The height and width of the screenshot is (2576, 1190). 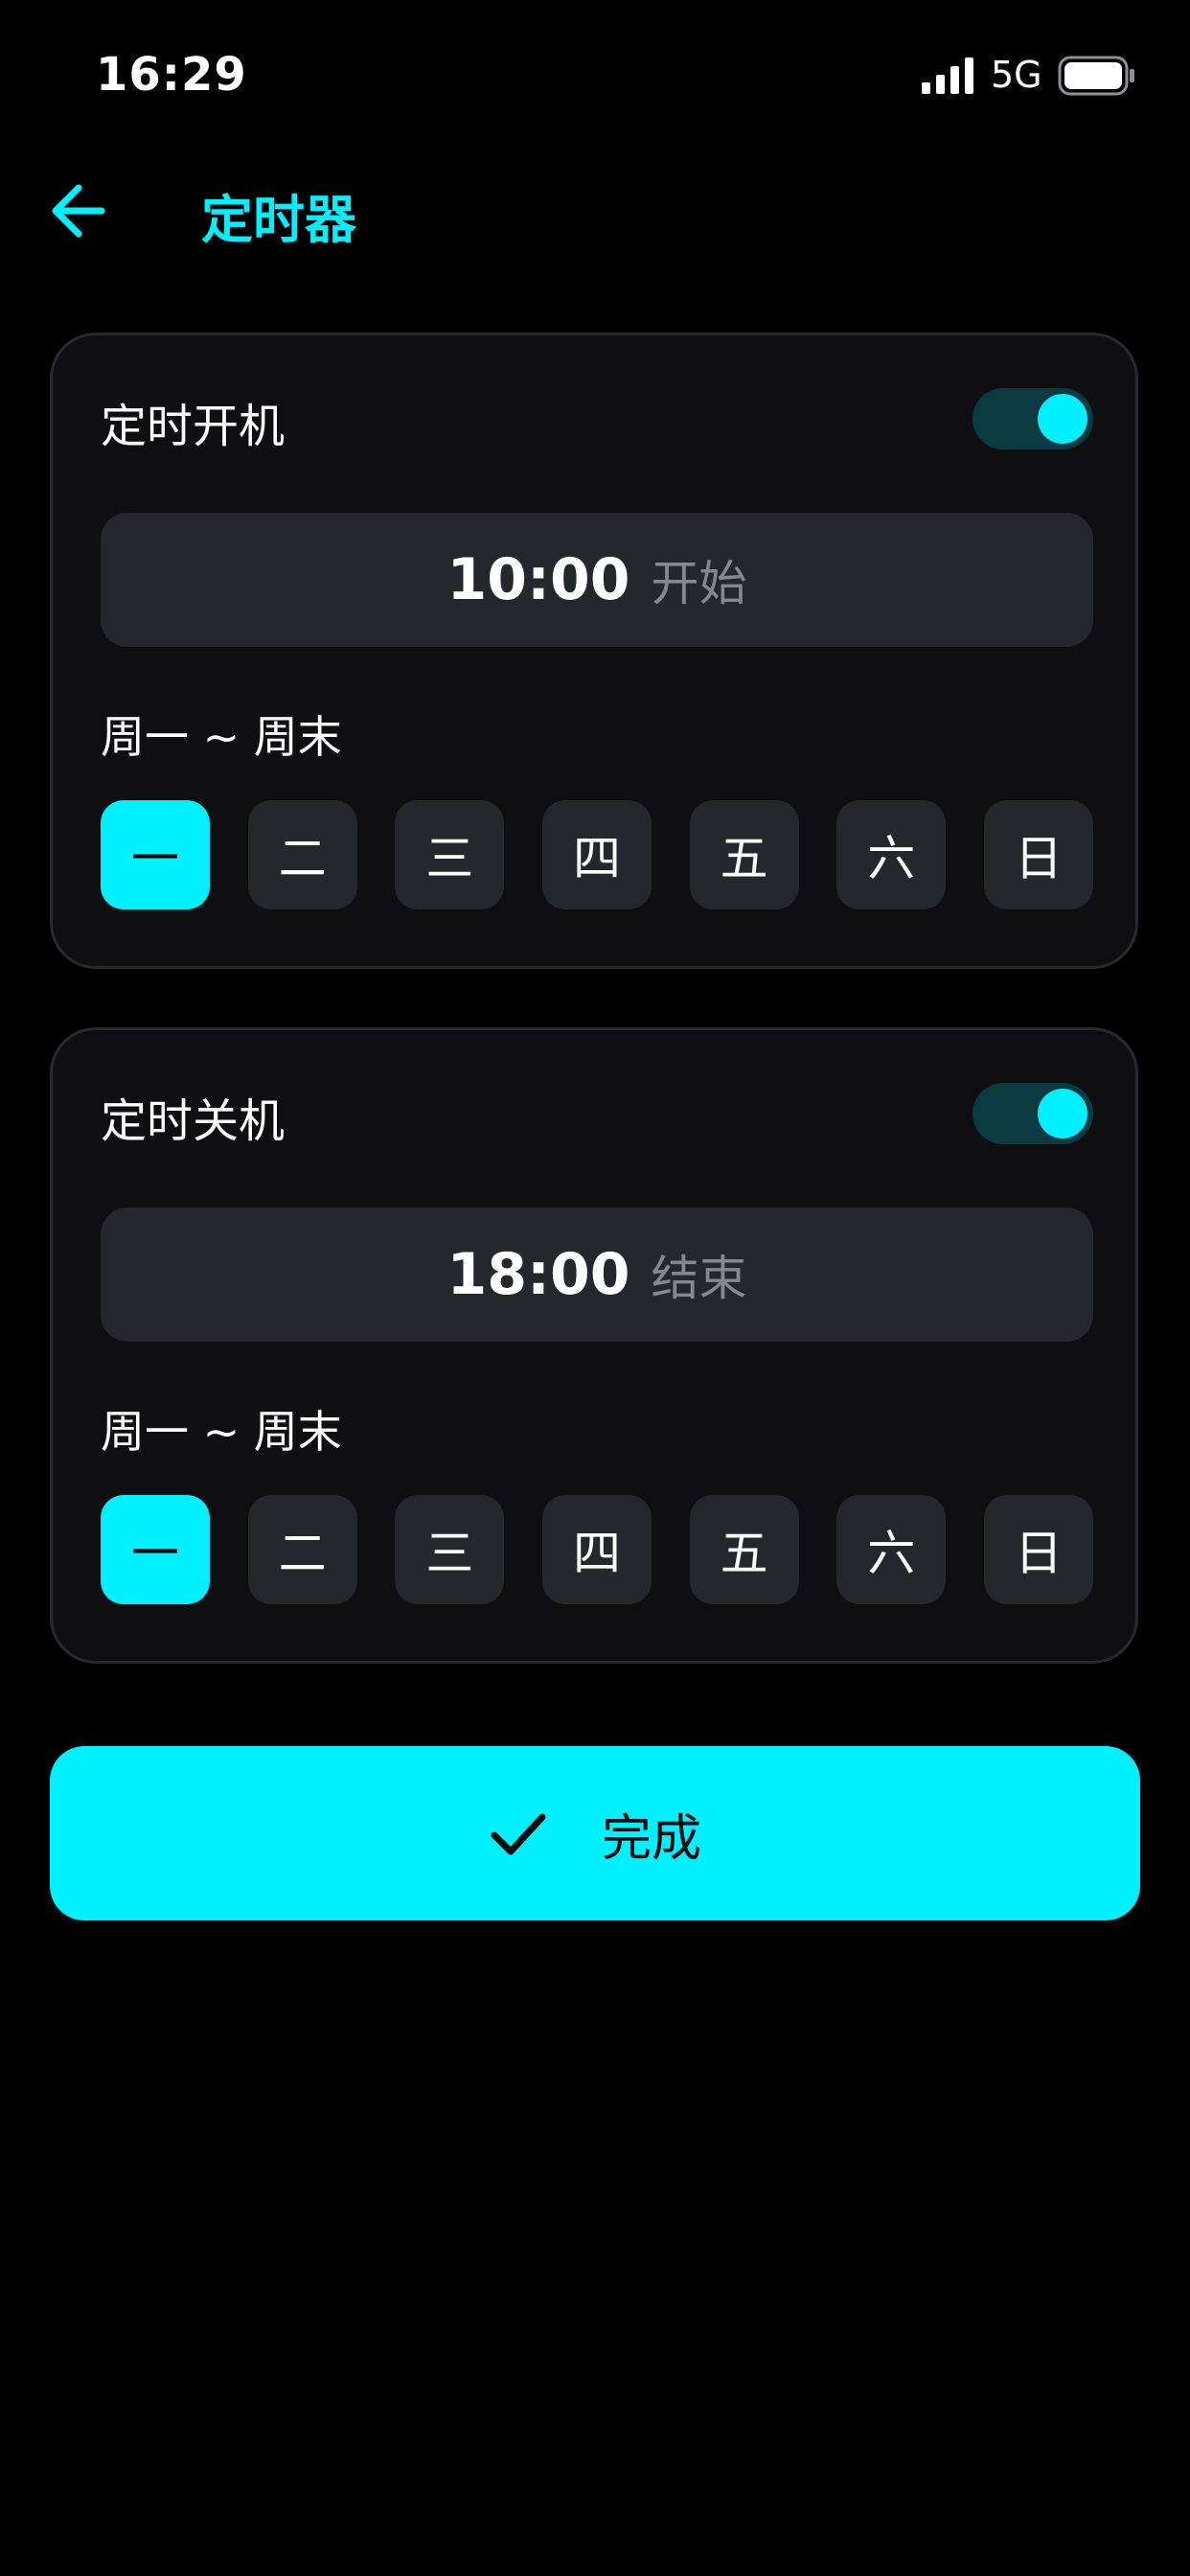 What do you see at coordinates (538, 579) in the screenshot?
I see `power-on-time: 10:00` at bounding box center [538, 579].